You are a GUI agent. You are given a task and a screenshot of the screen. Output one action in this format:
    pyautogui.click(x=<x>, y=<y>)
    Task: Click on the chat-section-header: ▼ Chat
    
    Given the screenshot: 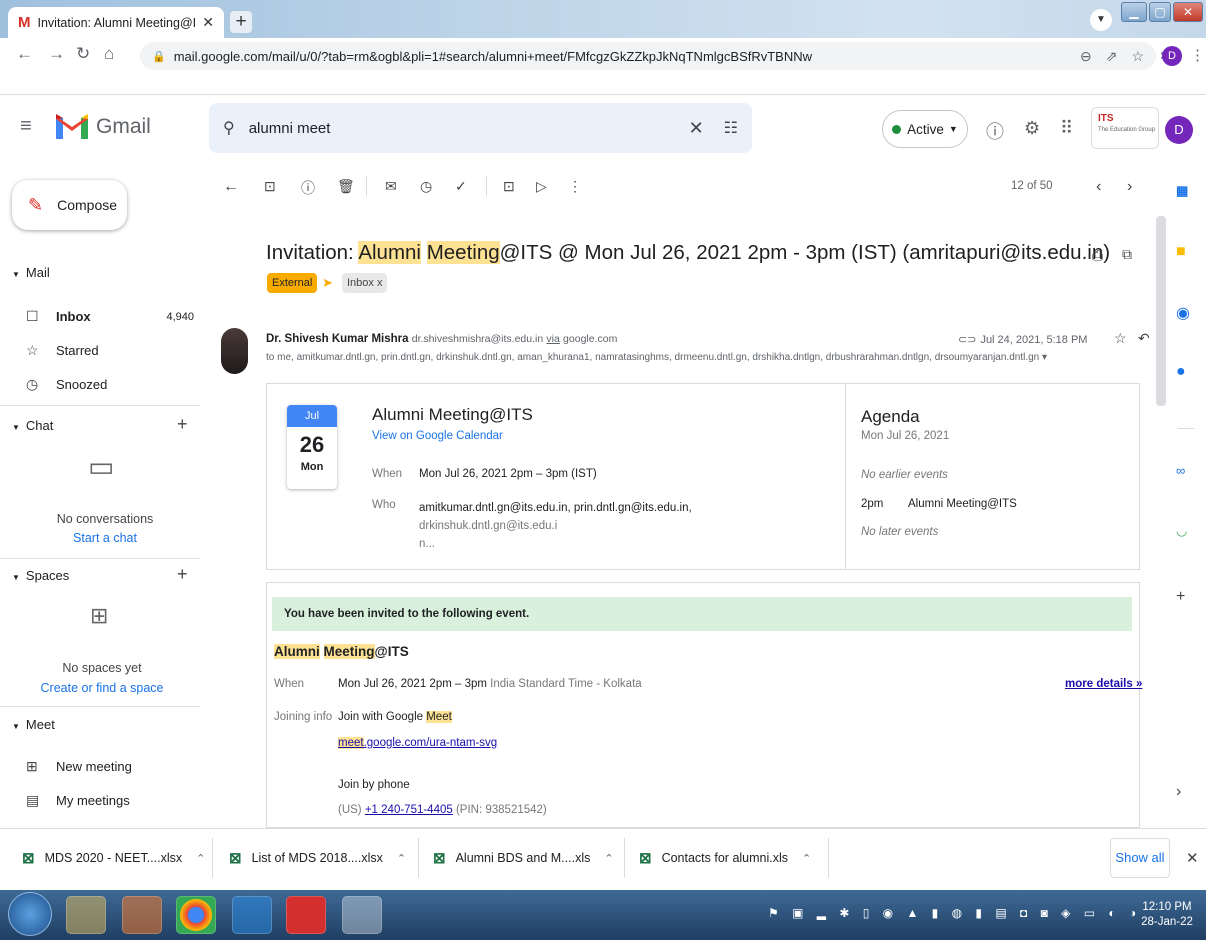 What is the action you would take?
    pyautogui.click(x=32, y=425)
    